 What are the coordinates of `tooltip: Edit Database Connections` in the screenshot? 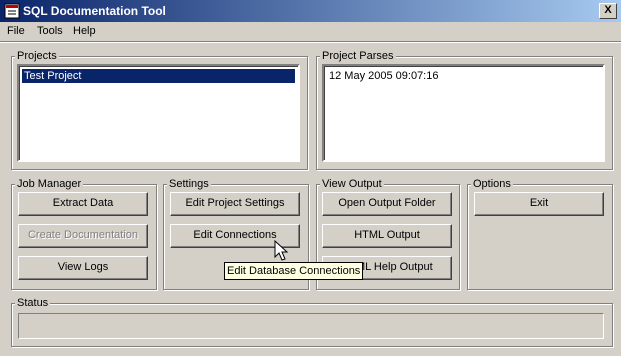 It's located at (294, 271).